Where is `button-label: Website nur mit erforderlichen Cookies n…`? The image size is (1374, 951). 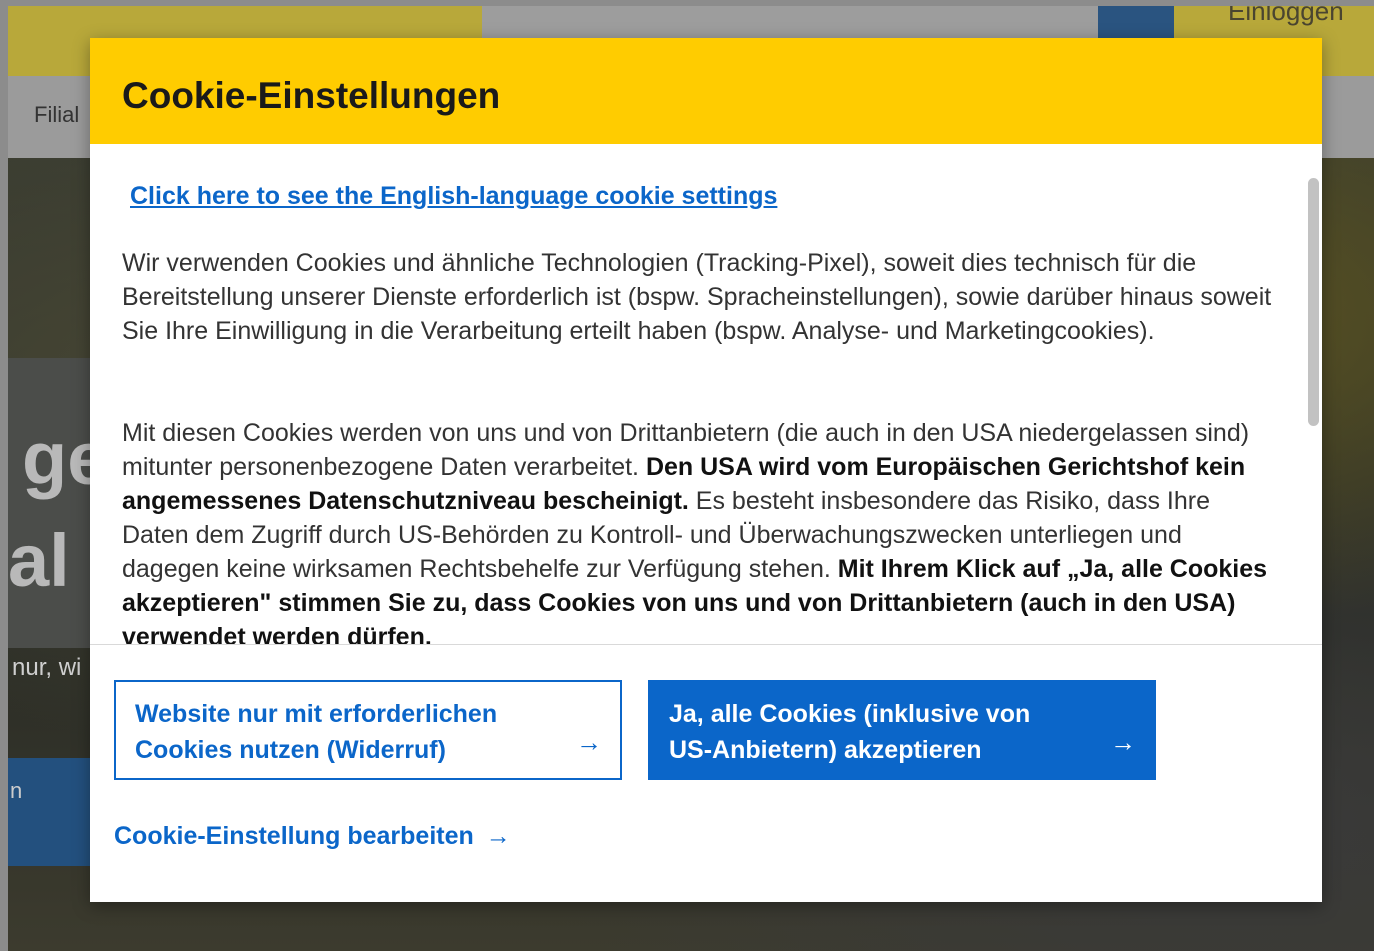
button-label: Website nur mit erforderlichen Cookies n… is located at coordinates (316, 732).